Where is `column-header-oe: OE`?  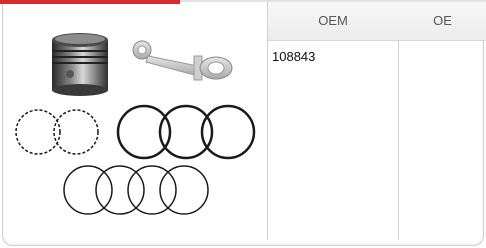
column-header-oe: OE is located at coordinates (442, 20).